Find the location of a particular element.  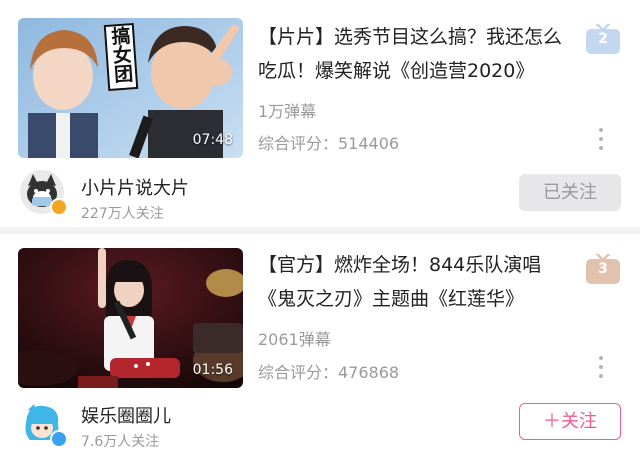

video-title: 【官方】燃炸全场！844乐队演唱《鬼灭之刃》主题曲《红莲华》 is located at coordinates (417, 282).